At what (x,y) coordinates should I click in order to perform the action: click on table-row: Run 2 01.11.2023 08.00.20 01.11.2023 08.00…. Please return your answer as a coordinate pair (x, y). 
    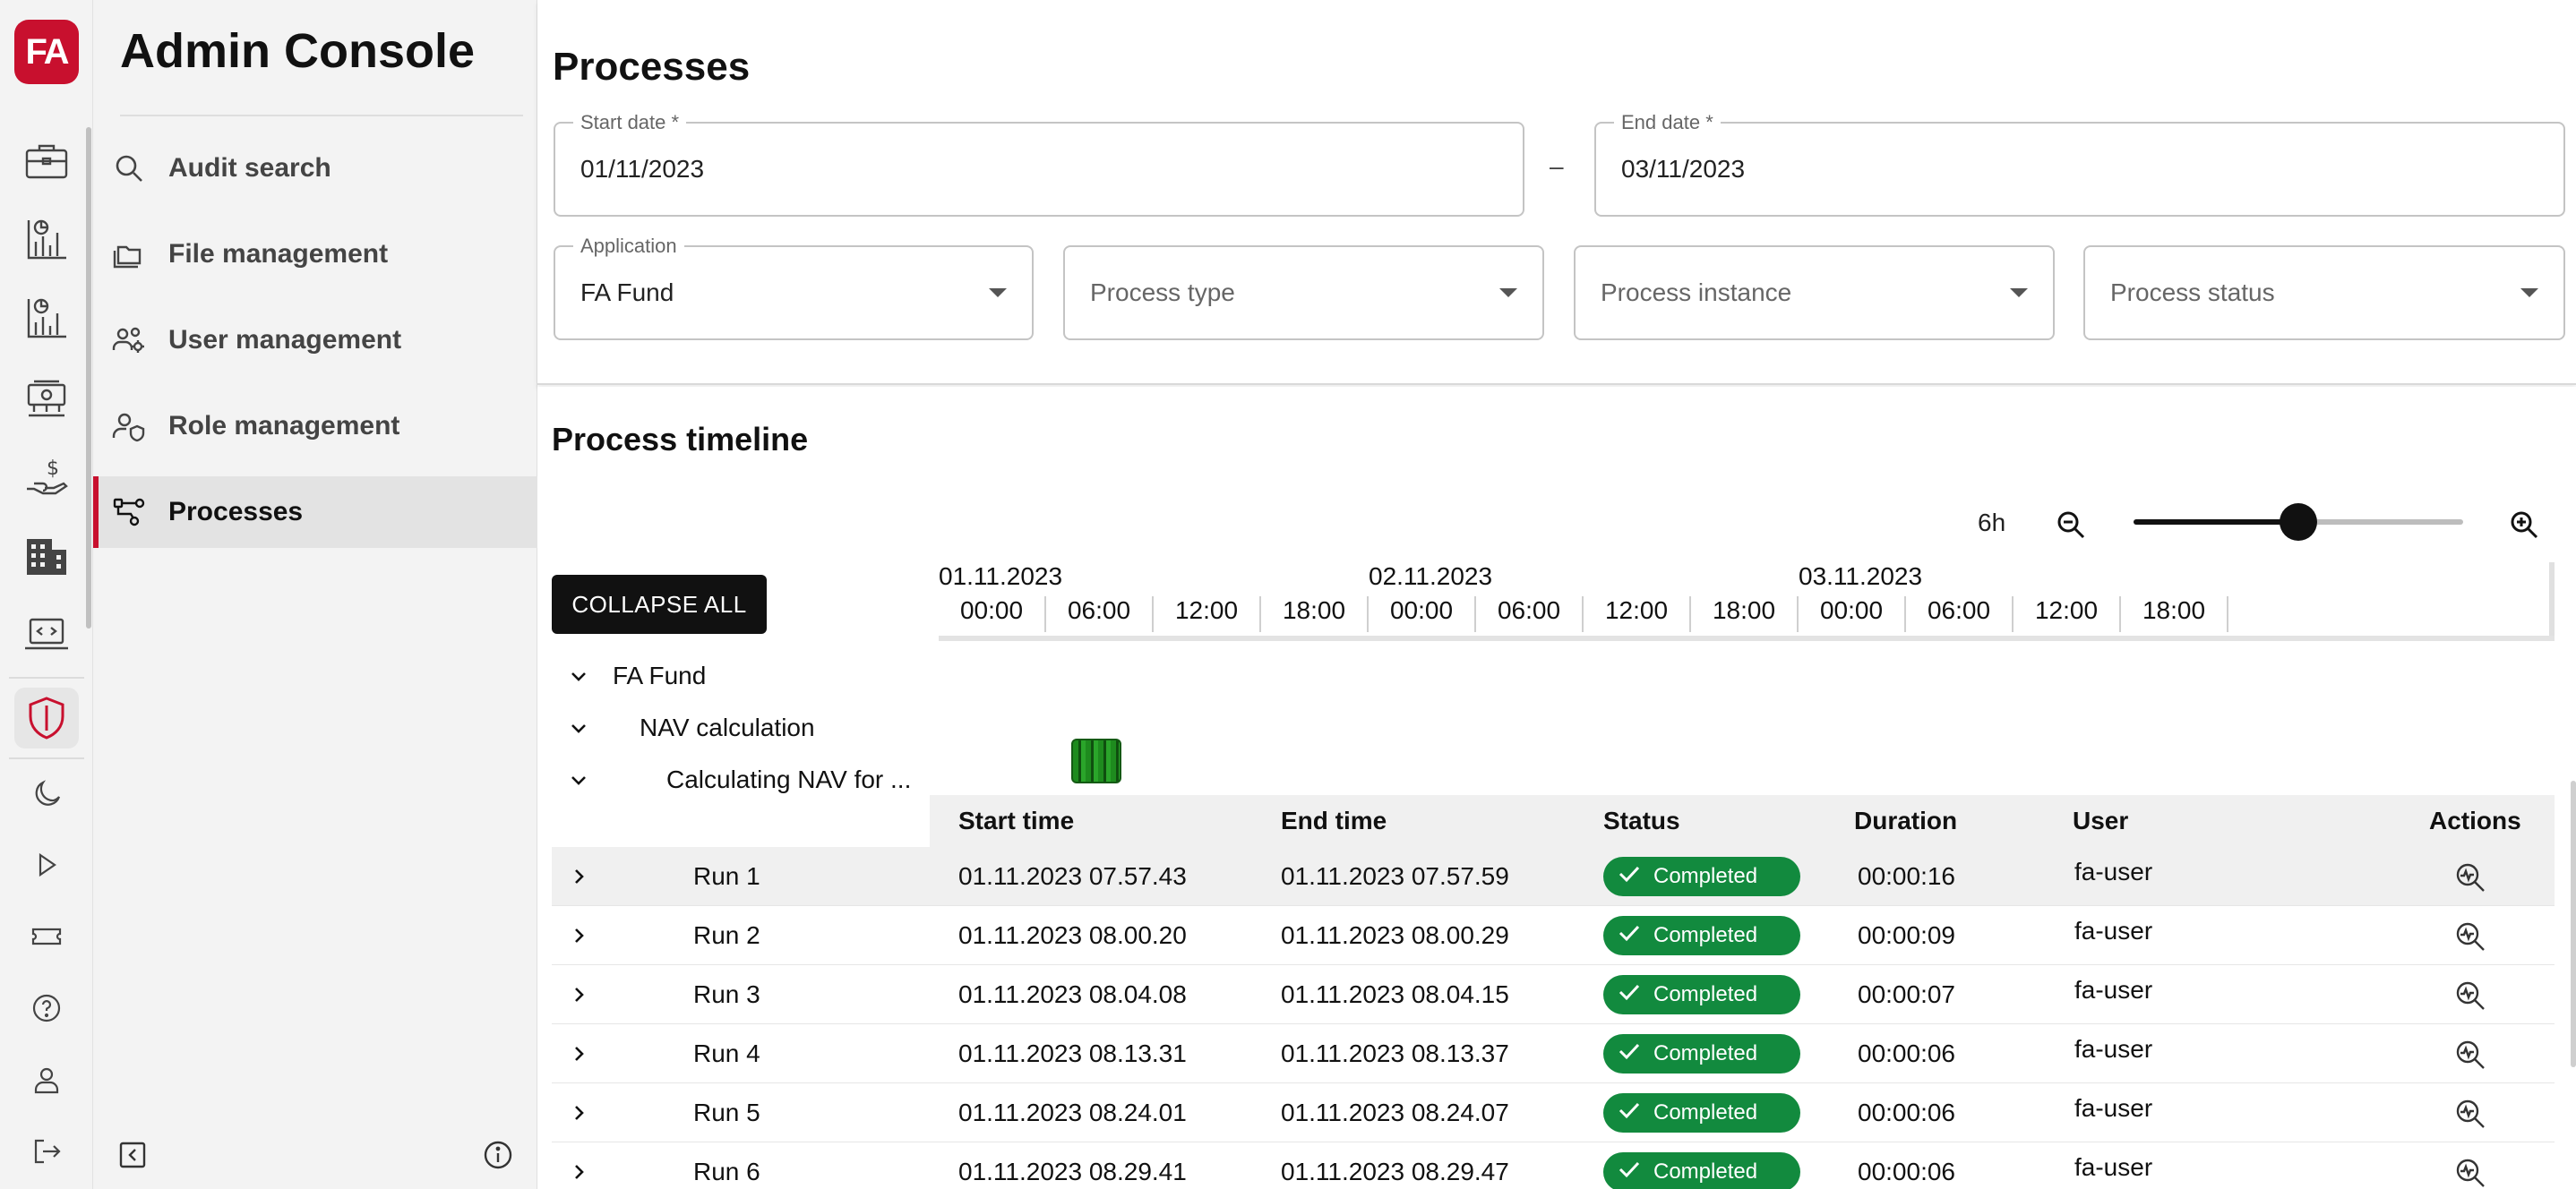
    Looking at the image, I should click on (1553, 935).